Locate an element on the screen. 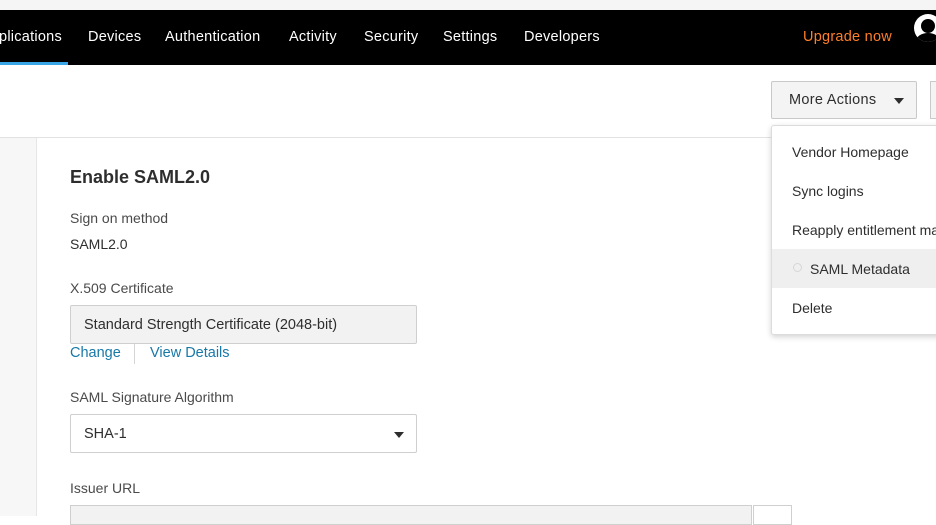 Image resolution: width=936 pixels, height=525 pixels. issuer-url-label: Issuer URL is located at coordinates (105, 488).